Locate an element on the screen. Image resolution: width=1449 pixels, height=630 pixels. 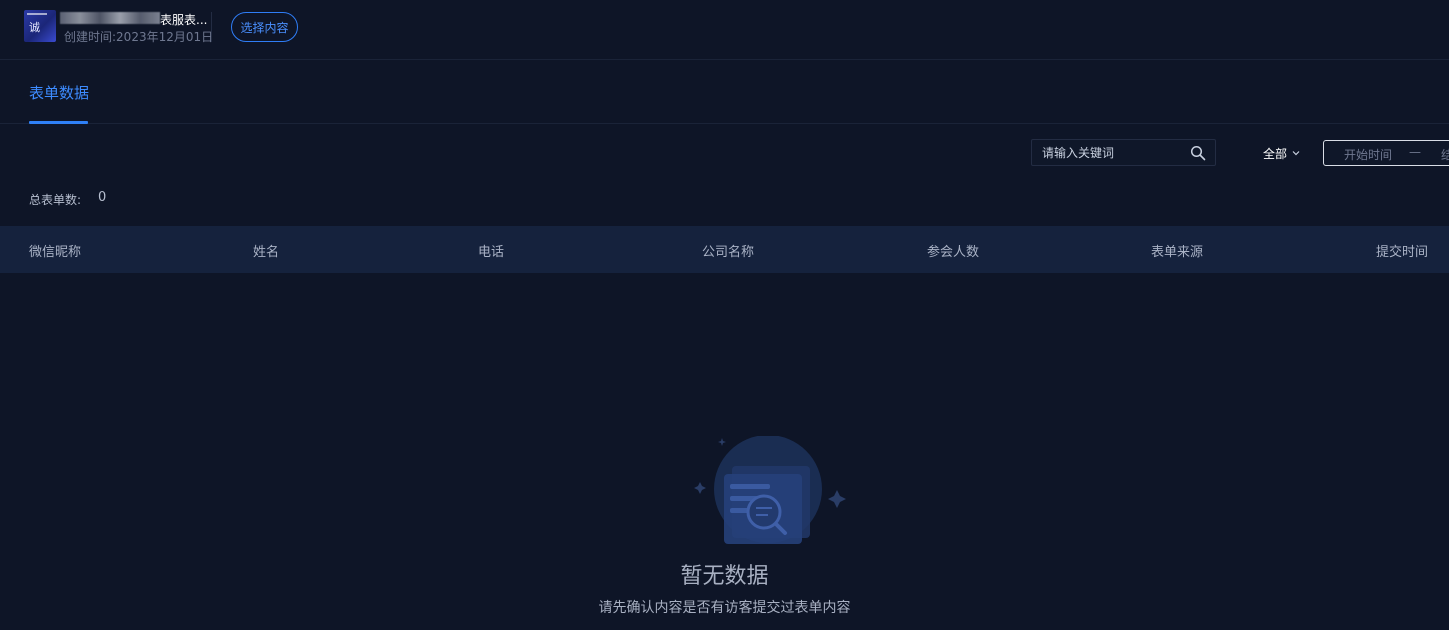
source-filter-select: 全部 is located at coordinates (1282, 153).